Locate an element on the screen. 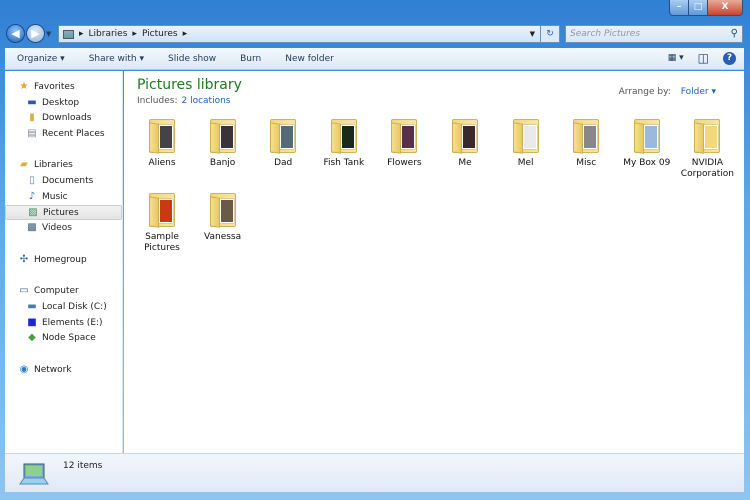 This screenshot has width=750, height=500. window-controls: – □ X is located at coordinates (706, 8).